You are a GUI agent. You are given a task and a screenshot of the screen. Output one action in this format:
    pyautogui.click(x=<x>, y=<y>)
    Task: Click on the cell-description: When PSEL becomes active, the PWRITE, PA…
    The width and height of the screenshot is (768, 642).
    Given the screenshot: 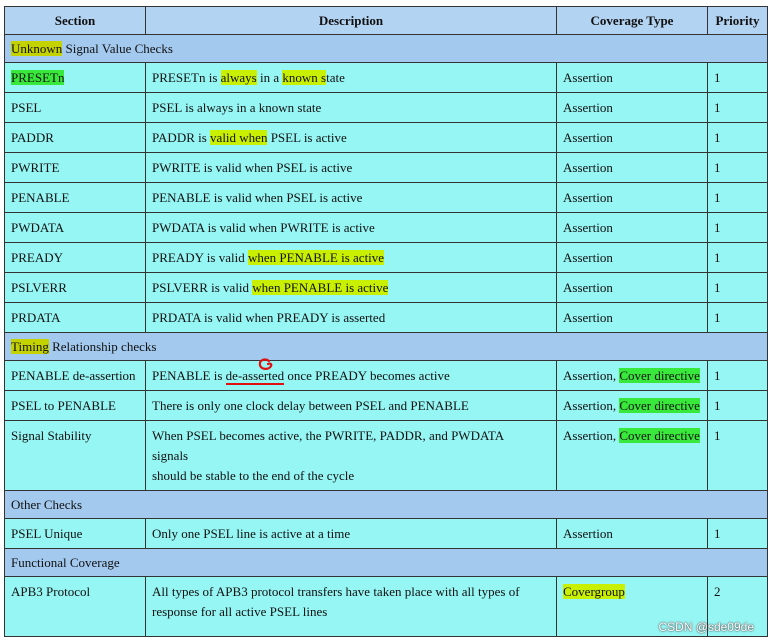 What is the action you would take?
    pyautogui.click(x=351, y=455)
    